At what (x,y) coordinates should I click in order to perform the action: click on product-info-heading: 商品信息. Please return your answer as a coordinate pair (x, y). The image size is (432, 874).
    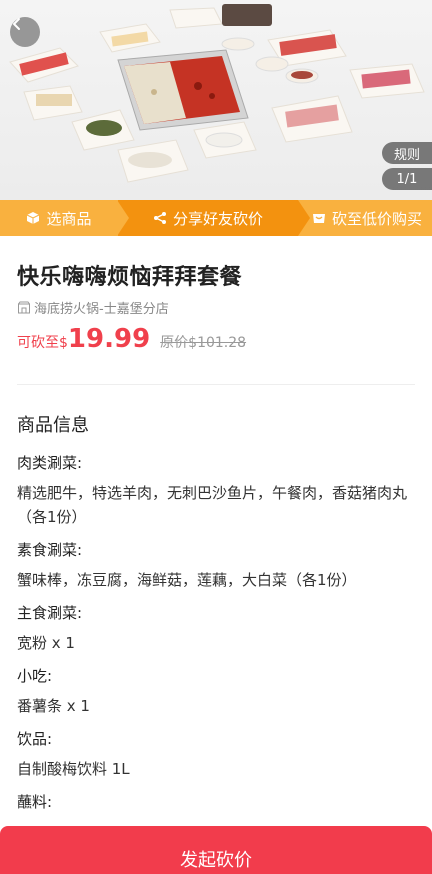
    Looking at the image, I should click on (53, 425).